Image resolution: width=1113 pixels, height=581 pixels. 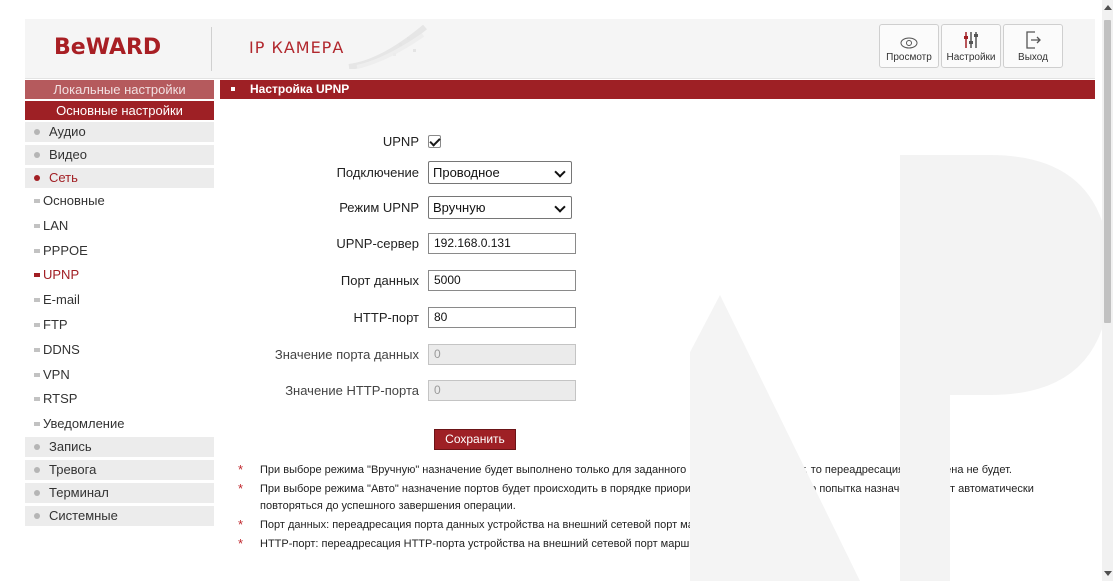 I want to click on view-button: Просмотр, so click(x=909, y=46).